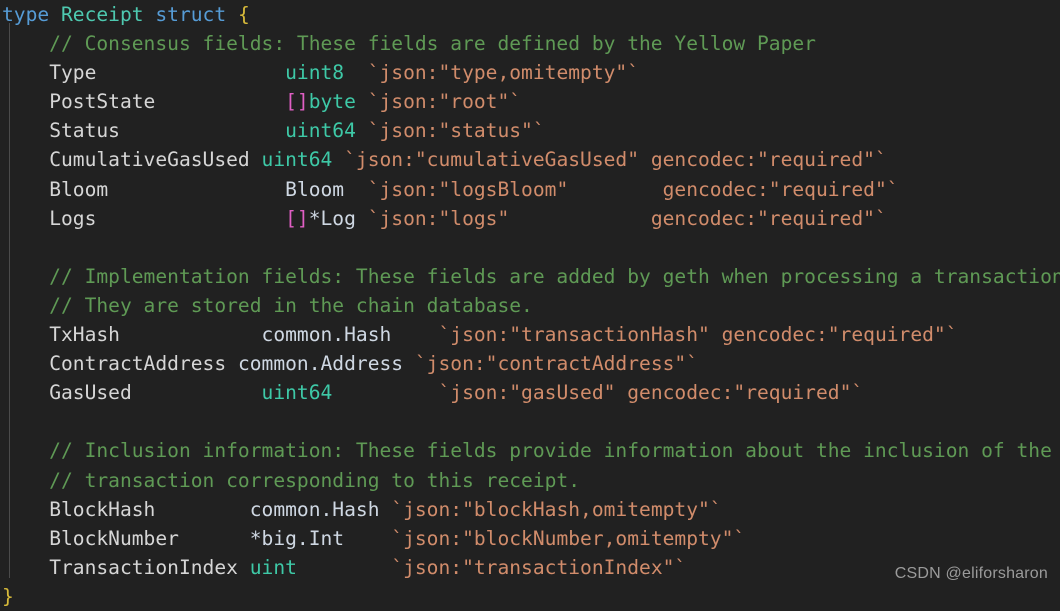 The height and width of the screenshot is (611, 1060). What do you see at coordinates (167, 102) in the screenshot?
I see `code-token-ident: PostState` at bounding box center [167, 102].